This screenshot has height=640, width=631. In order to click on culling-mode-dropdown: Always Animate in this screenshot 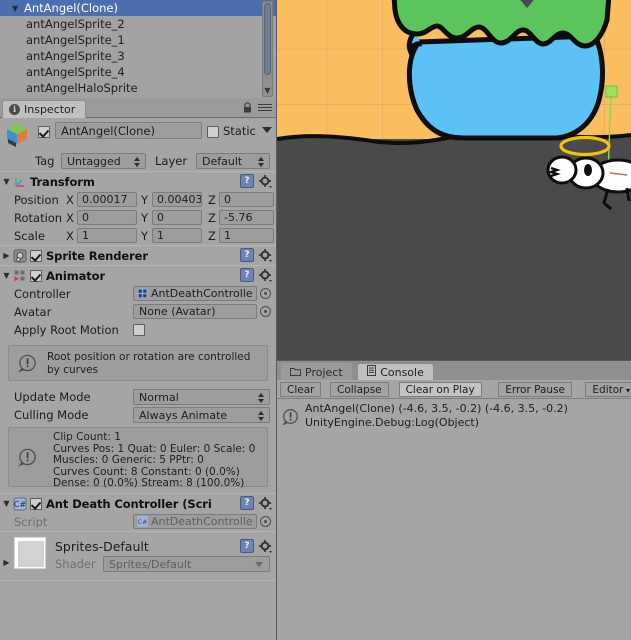, I will do `click(201, 415)`.